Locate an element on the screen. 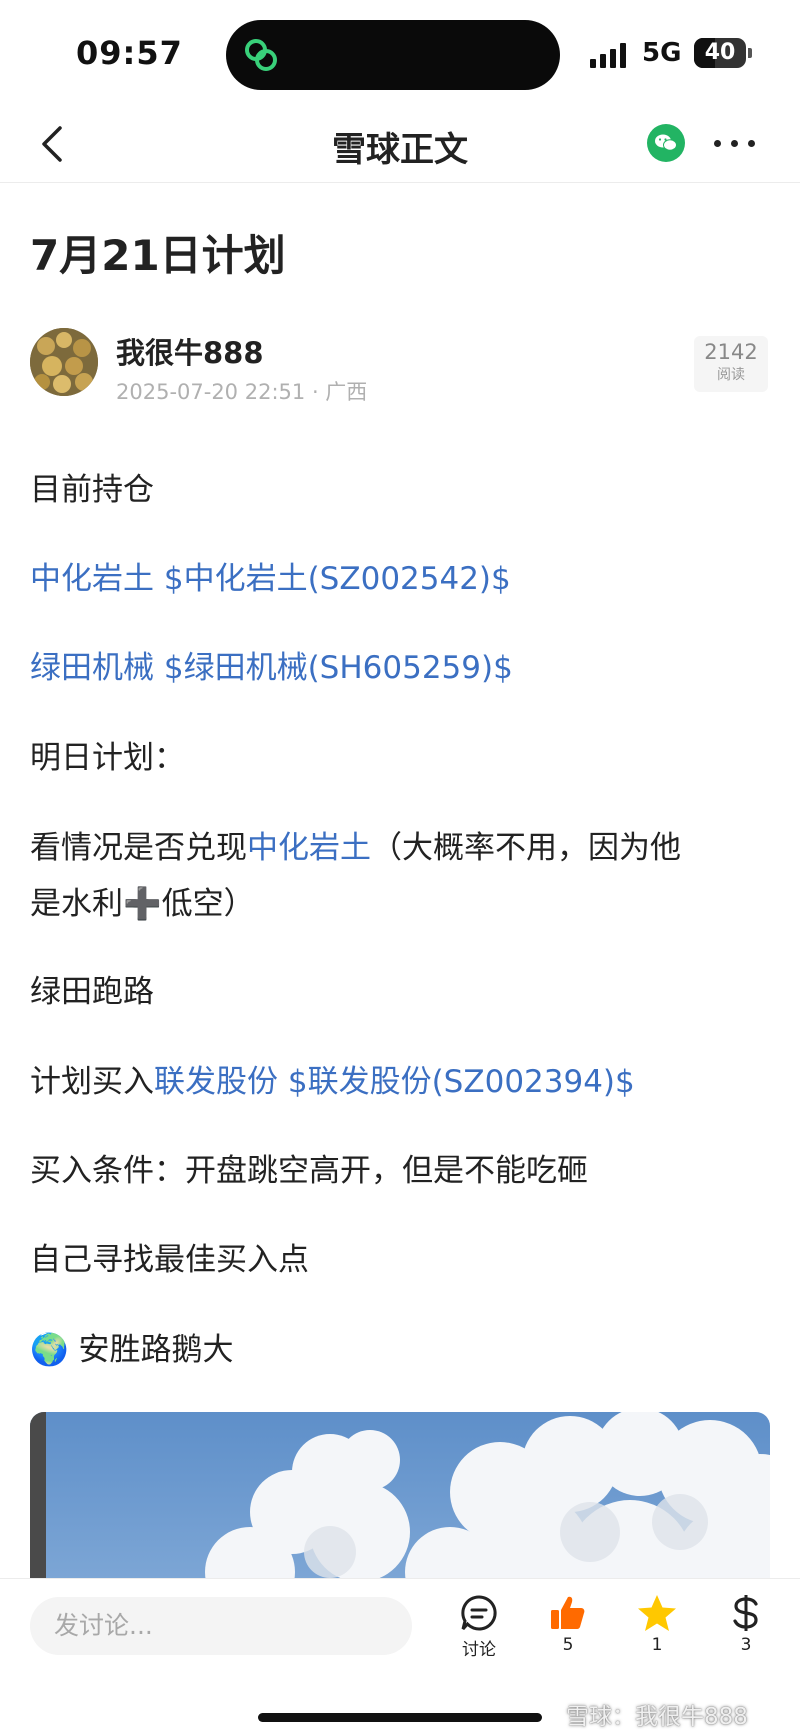  thumbs-up-icon is located at coordinates (568, 1612).